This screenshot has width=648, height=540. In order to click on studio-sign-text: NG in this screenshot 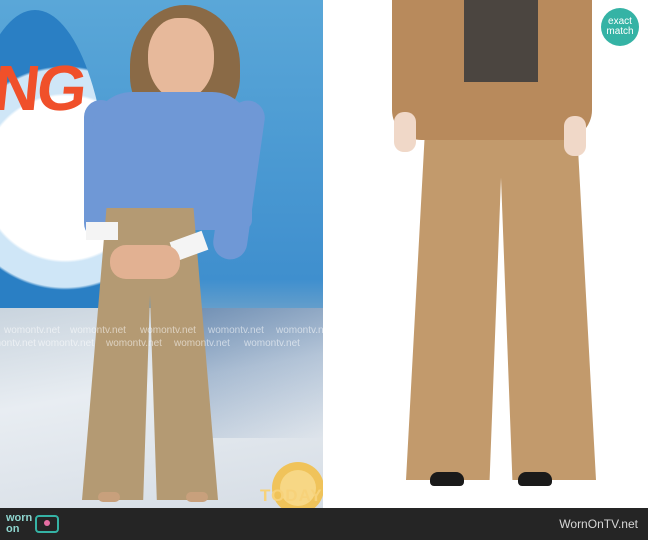, I will do `click(44, 88)`.